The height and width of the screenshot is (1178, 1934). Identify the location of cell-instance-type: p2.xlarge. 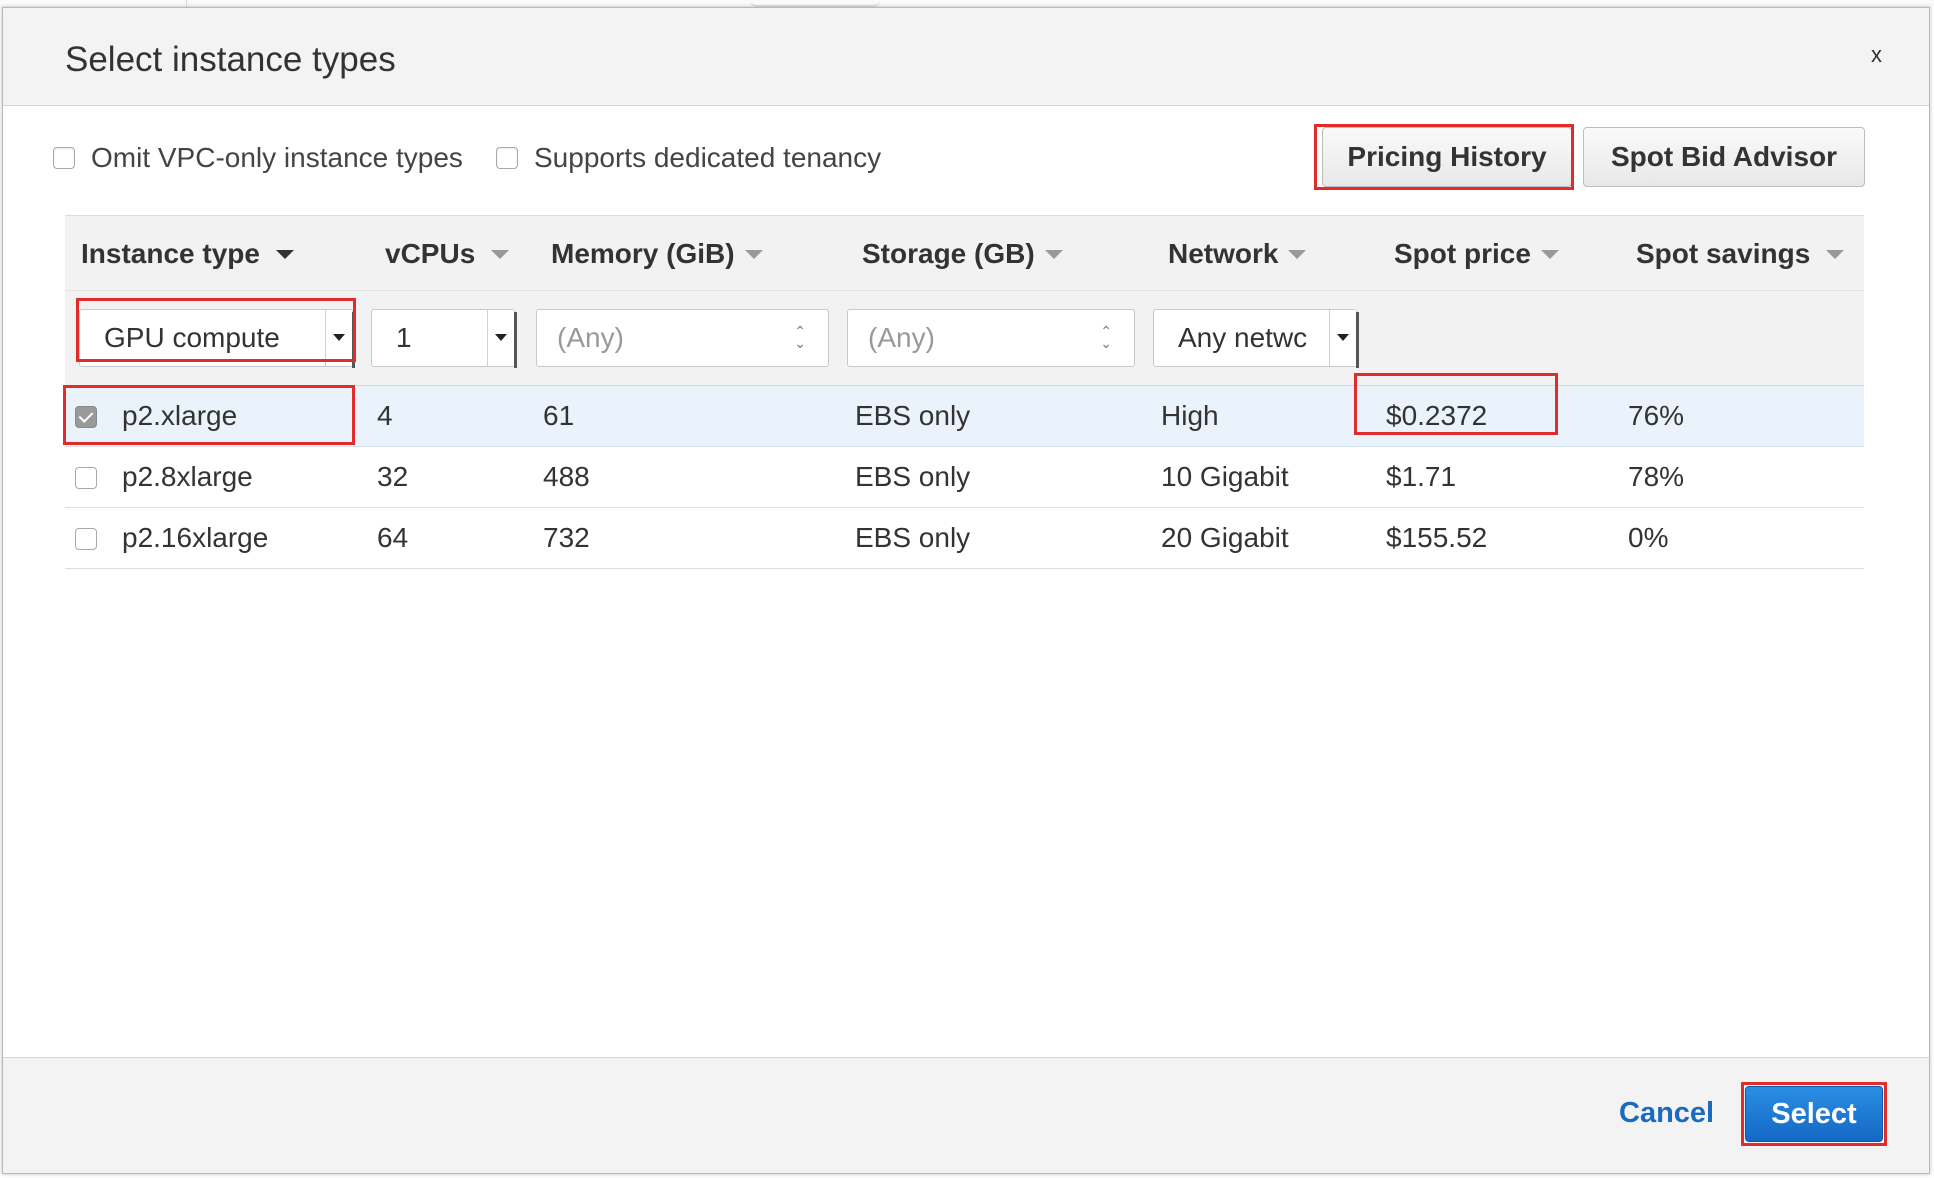
(180, 415).